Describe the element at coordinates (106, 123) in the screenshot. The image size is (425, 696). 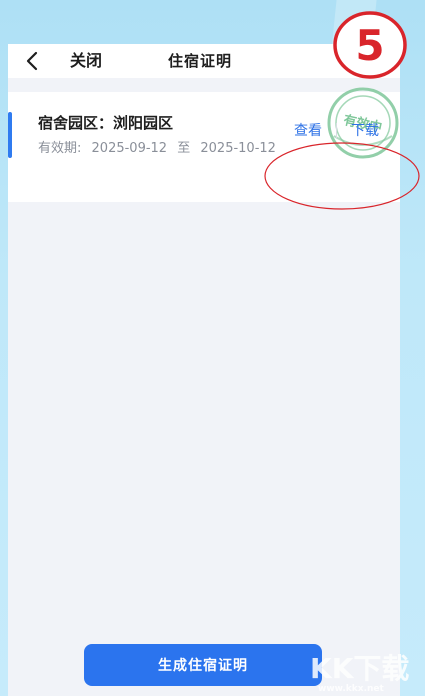
I see `dorm-park-title: 宿舍园区：浏阳园区` at that location.